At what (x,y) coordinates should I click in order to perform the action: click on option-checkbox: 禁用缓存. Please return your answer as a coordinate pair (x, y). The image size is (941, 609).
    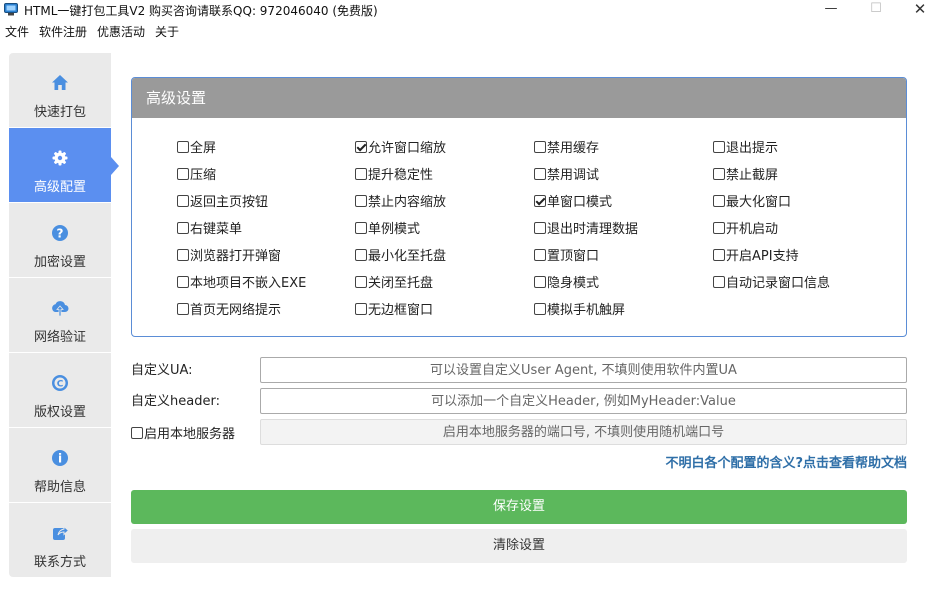
    Looking at the image, I should click on (566, 146).